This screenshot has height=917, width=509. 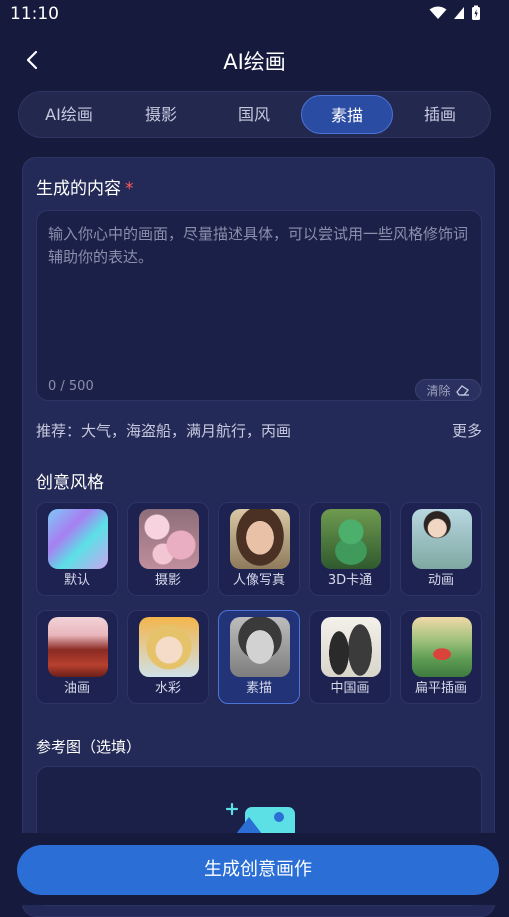 I want to click on battery-icon, so click(x=476, y=12).